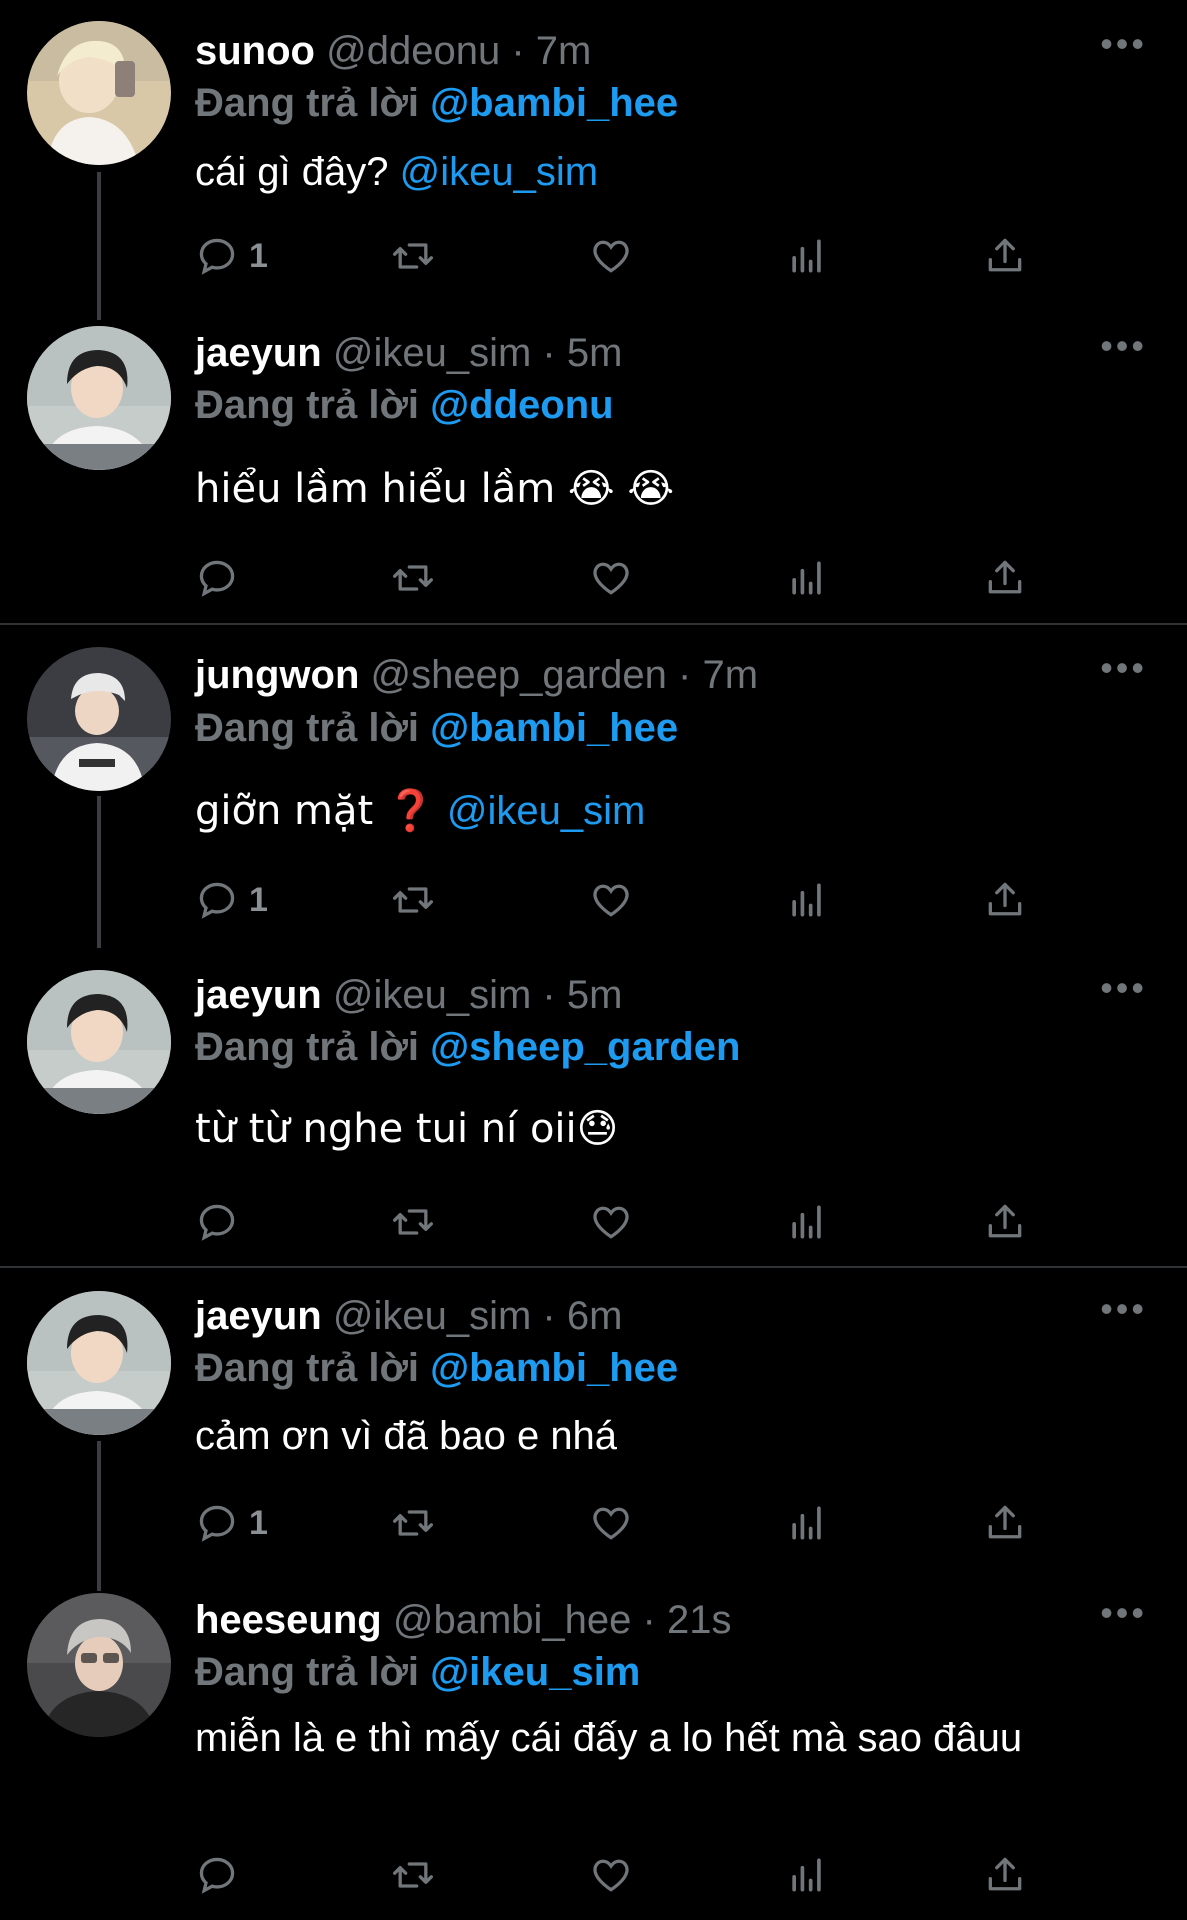 The image size is (1187, 1920). What do you see at coordinates (406, 1436) in the screenshot?
I see `tweet-text-content: cảm ơn vì đã bao e nhá` at bounding box center [406, 1436].